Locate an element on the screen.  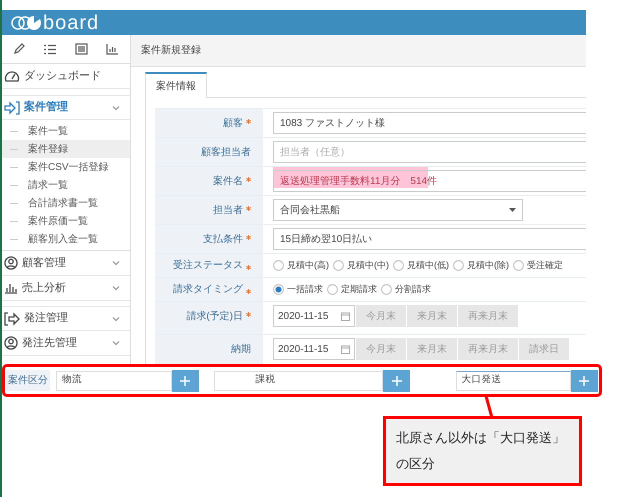
text-field: 15日締め翌10日払い is located at coordinates (429, 239).